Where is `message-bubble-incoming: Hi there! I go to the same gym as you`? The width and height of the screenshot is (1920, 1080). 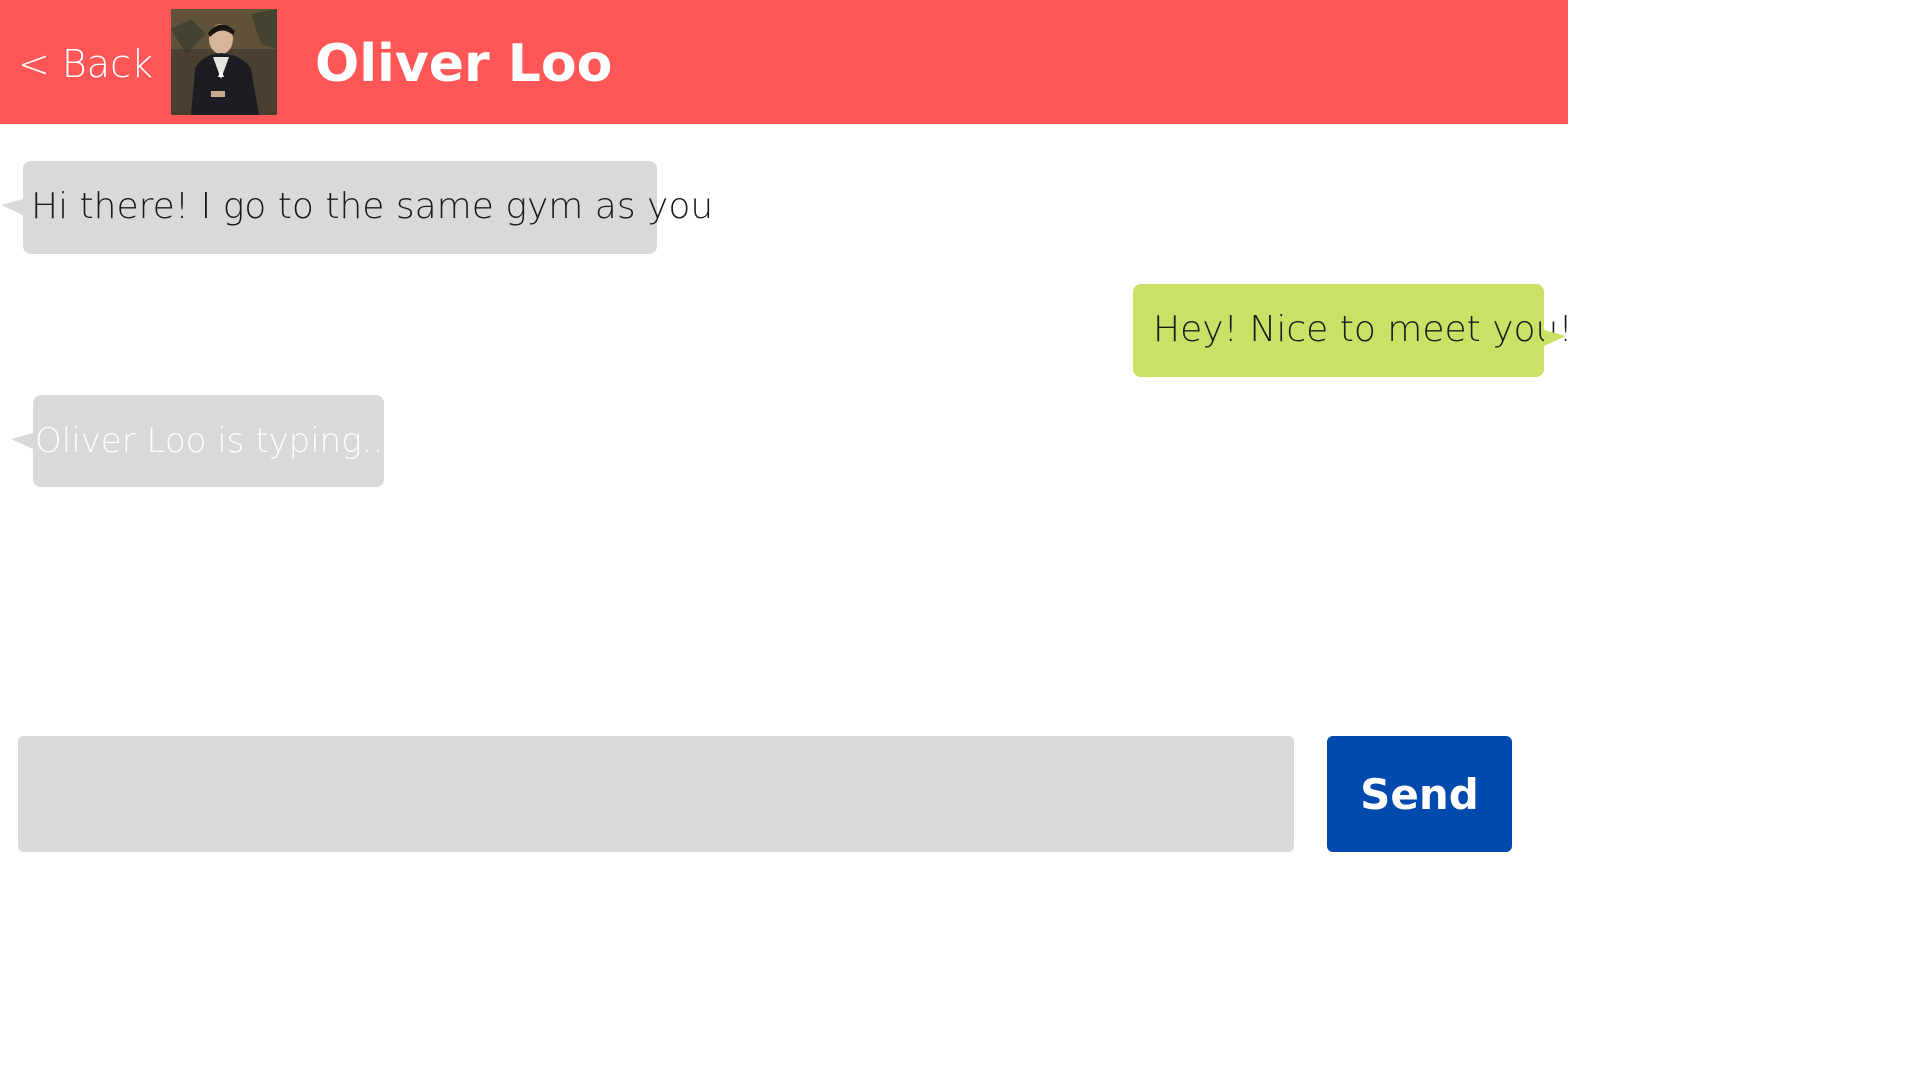 message-bubble-incoming: Hi there! I go to the same gym as you is located at coordinates (357, 207).